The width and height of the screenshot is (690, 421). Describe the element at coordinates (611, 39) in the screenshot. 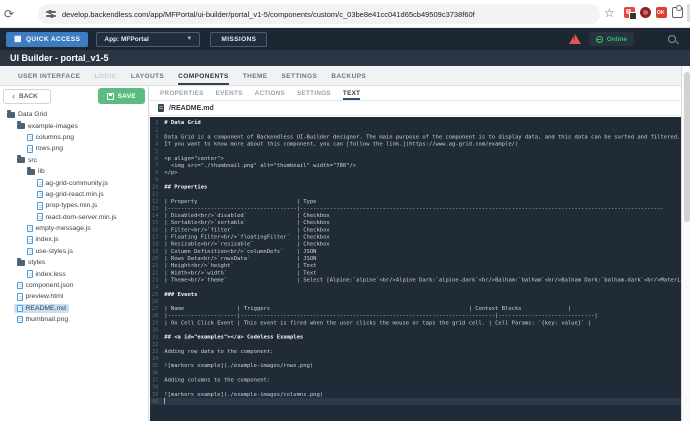

I see `online-status-badge: Online` at that location.